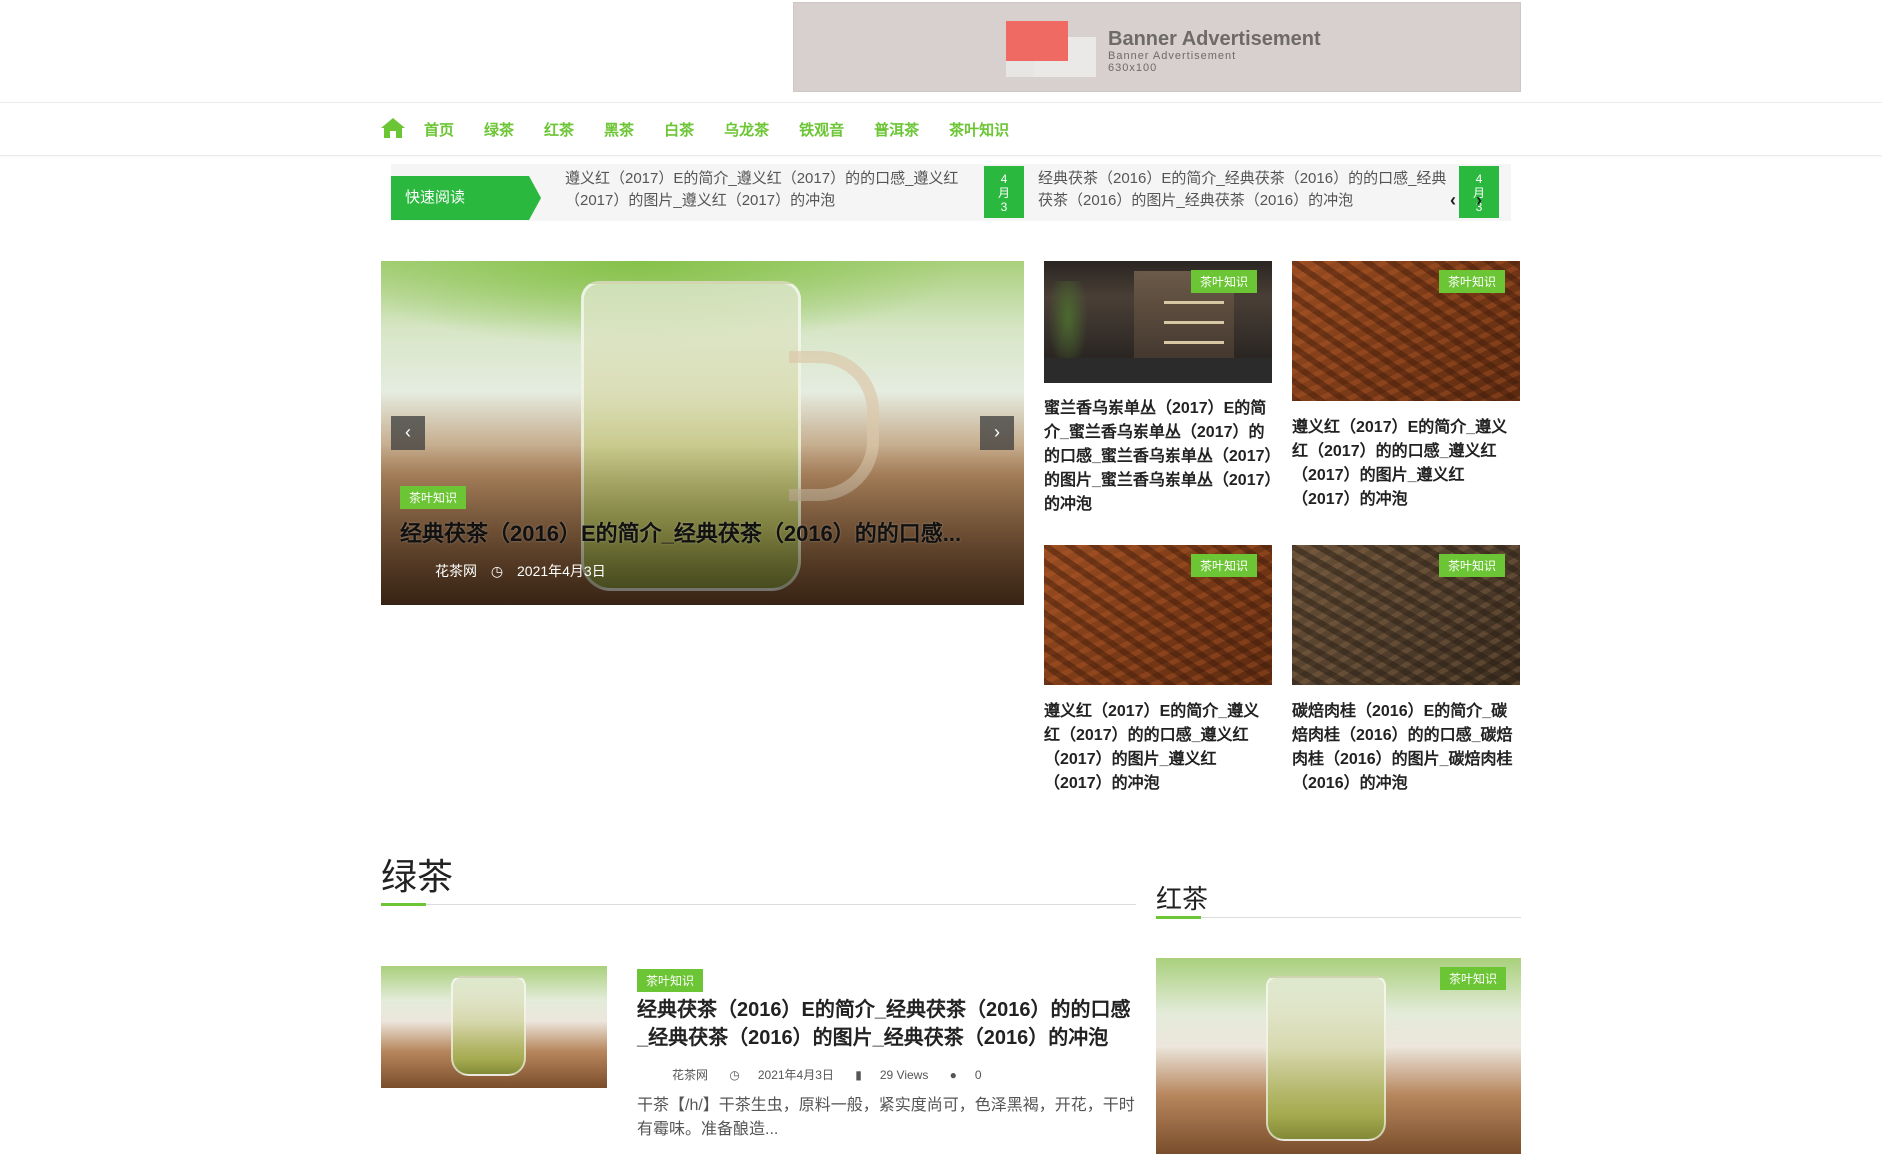 The width and height of the screenshot is (1882, 1170). Describe the element at coordinates (559, 129) in the screenshot. I see `nav-item-red-tea: 红茶` at that location.